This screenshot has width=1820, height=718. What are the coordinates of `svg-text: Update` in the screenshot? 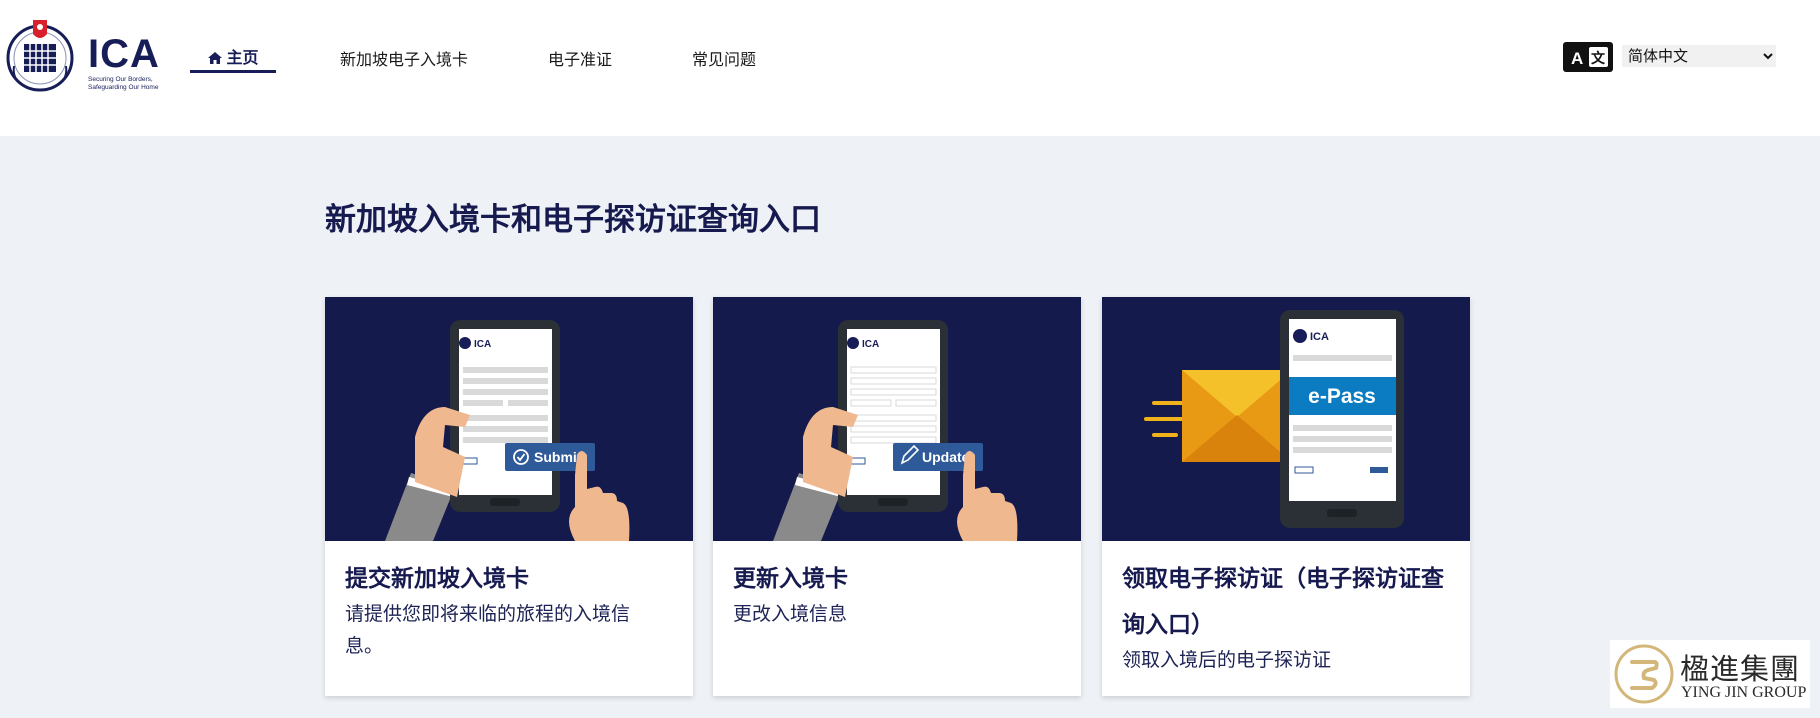 It's located at (946, 457).